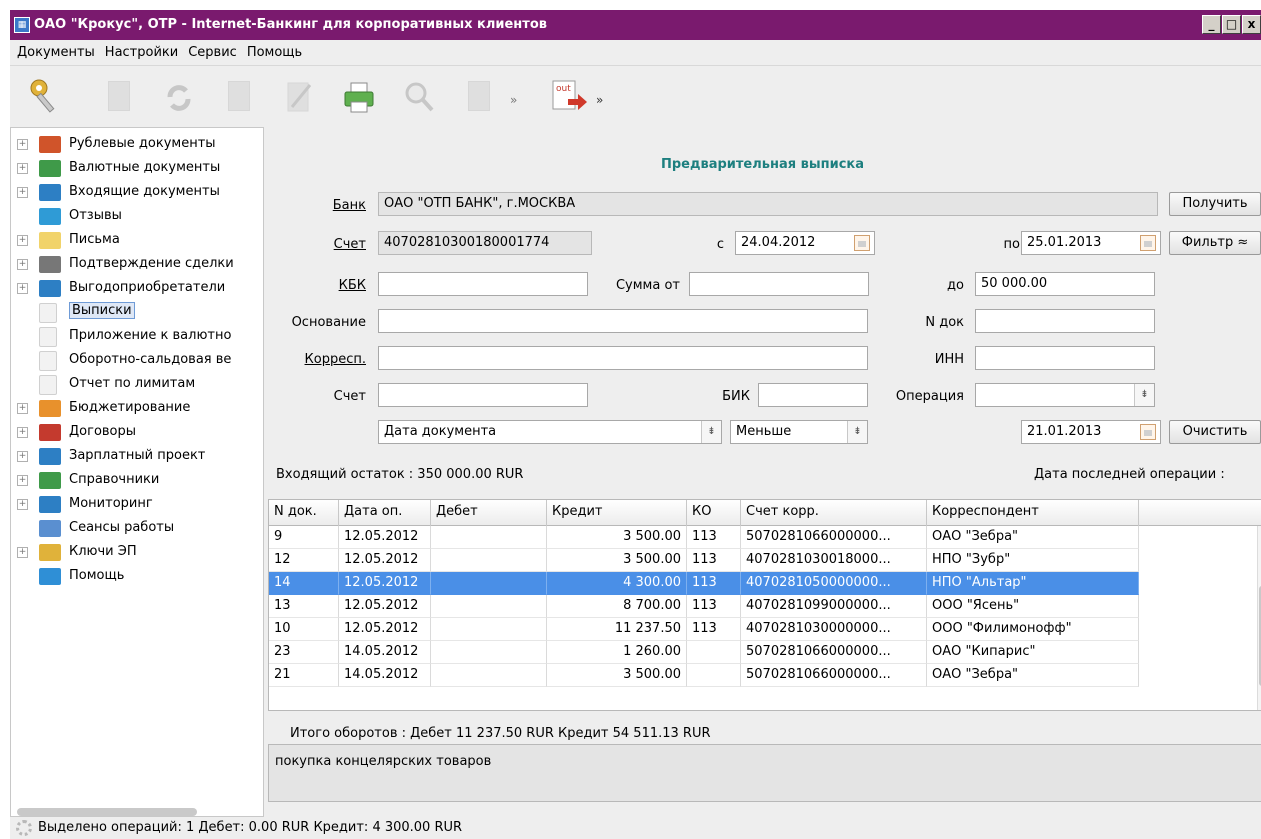  I want to click on kbk-field, so click(483, 284).